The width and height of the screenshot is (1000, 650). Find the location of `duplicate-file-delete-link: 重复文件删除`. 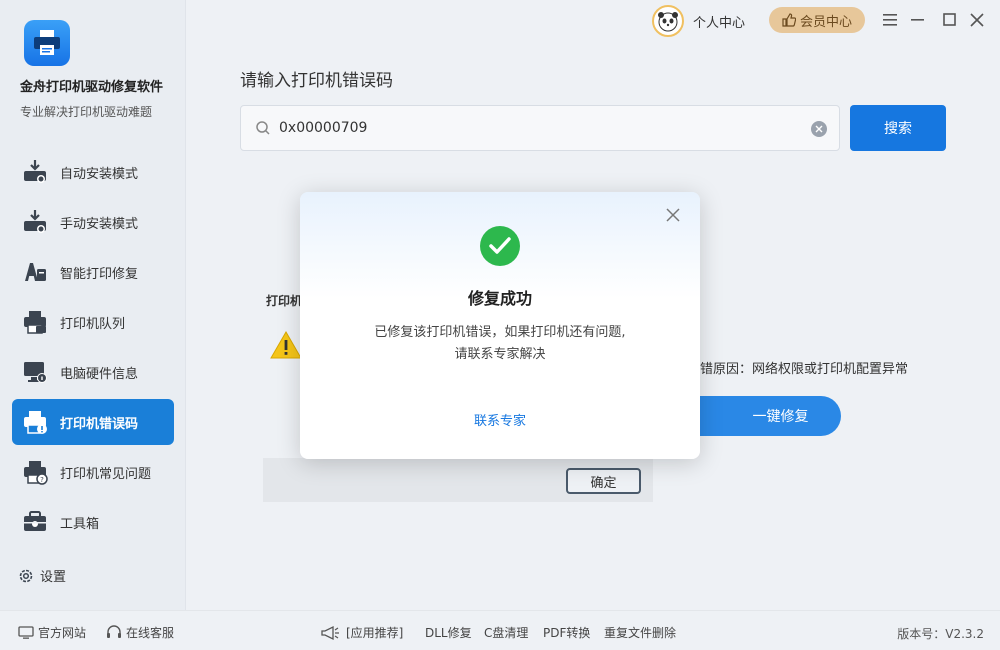

duplicate-file-delete-link: 重复文件删除 is located at coordinates (640, 632).